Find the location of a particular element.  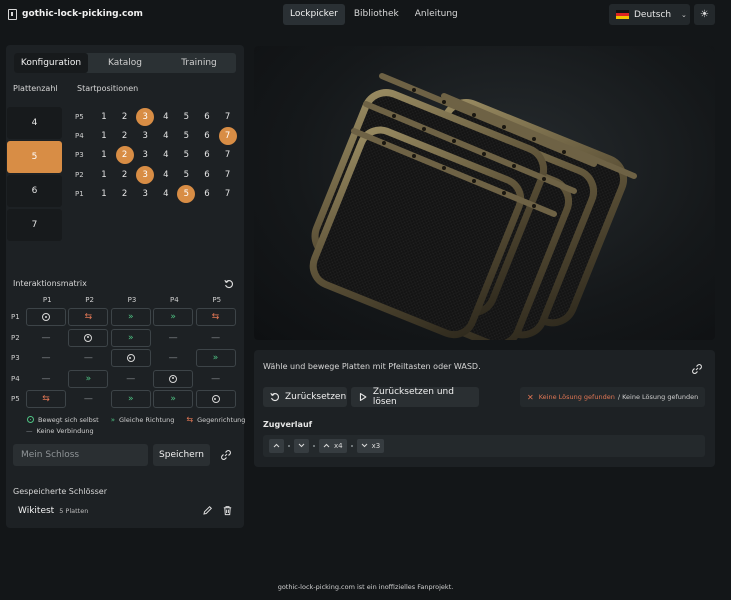

nav-lockpicker: Lockpicker is located at coordinates (314, 14).